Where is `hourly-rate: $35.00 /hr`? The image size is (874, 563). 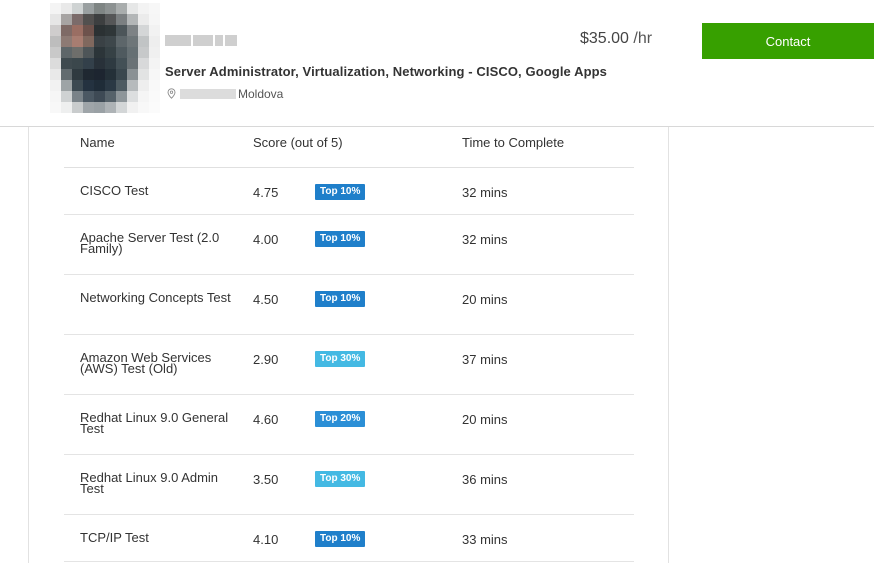 hourly-rate: $35.00 /hr is located at coordinates (616, 39).